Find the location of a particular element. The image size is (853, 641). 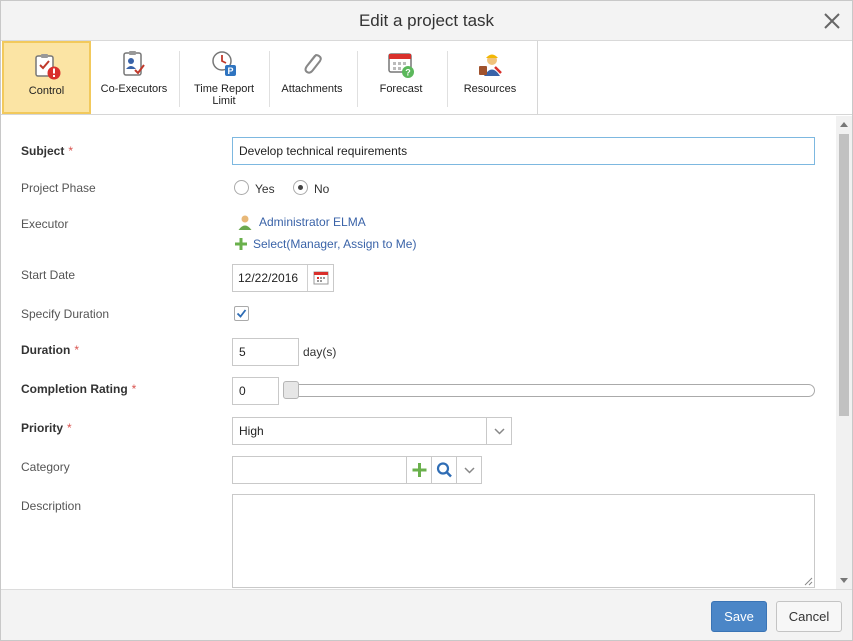

calendar-forecast-icon: ? is located at coordinates (401, 64).